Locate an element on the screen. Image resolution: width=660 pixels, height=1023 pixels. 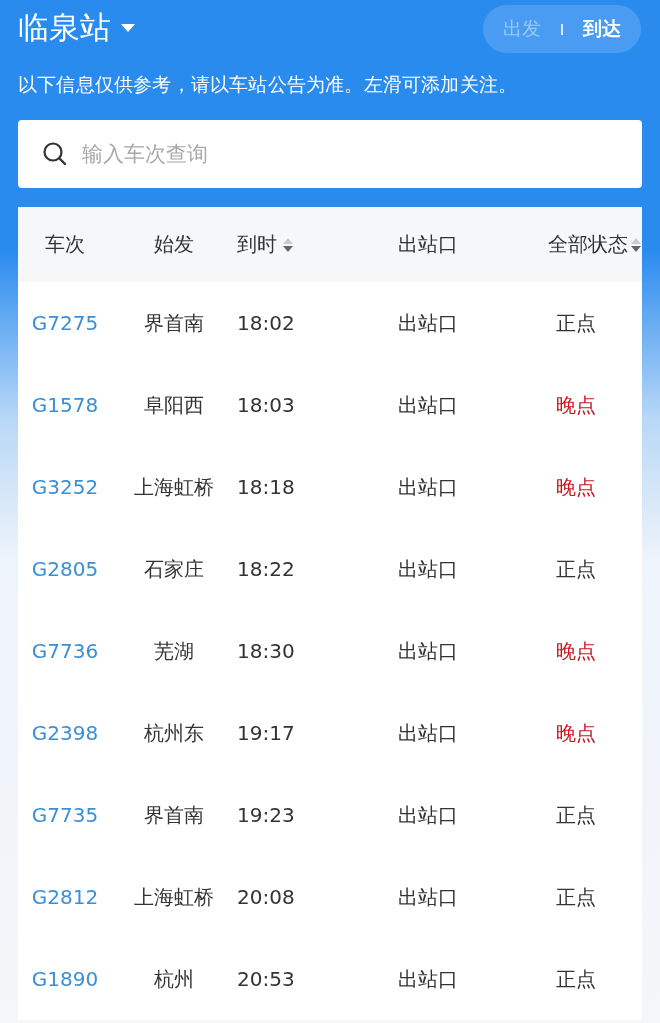
table-cell-text: 19:17 is located at coordinates (266, 733).